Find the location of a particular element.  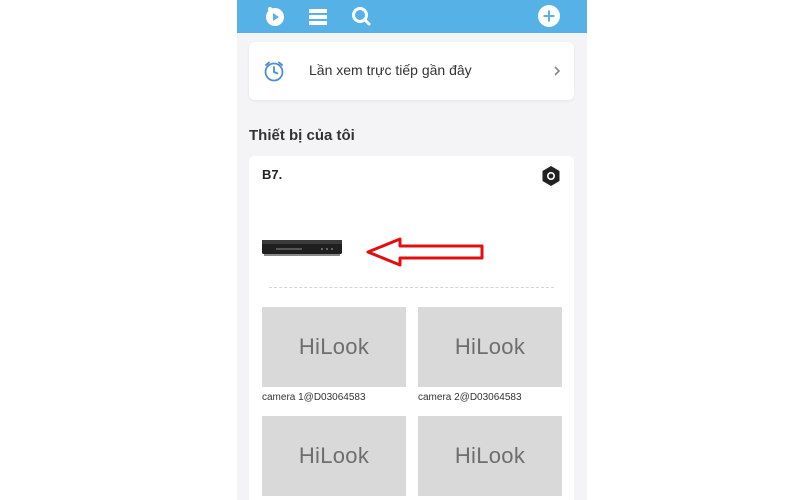

camera-tile-3: HiLook is located at coordinates (334, 456).